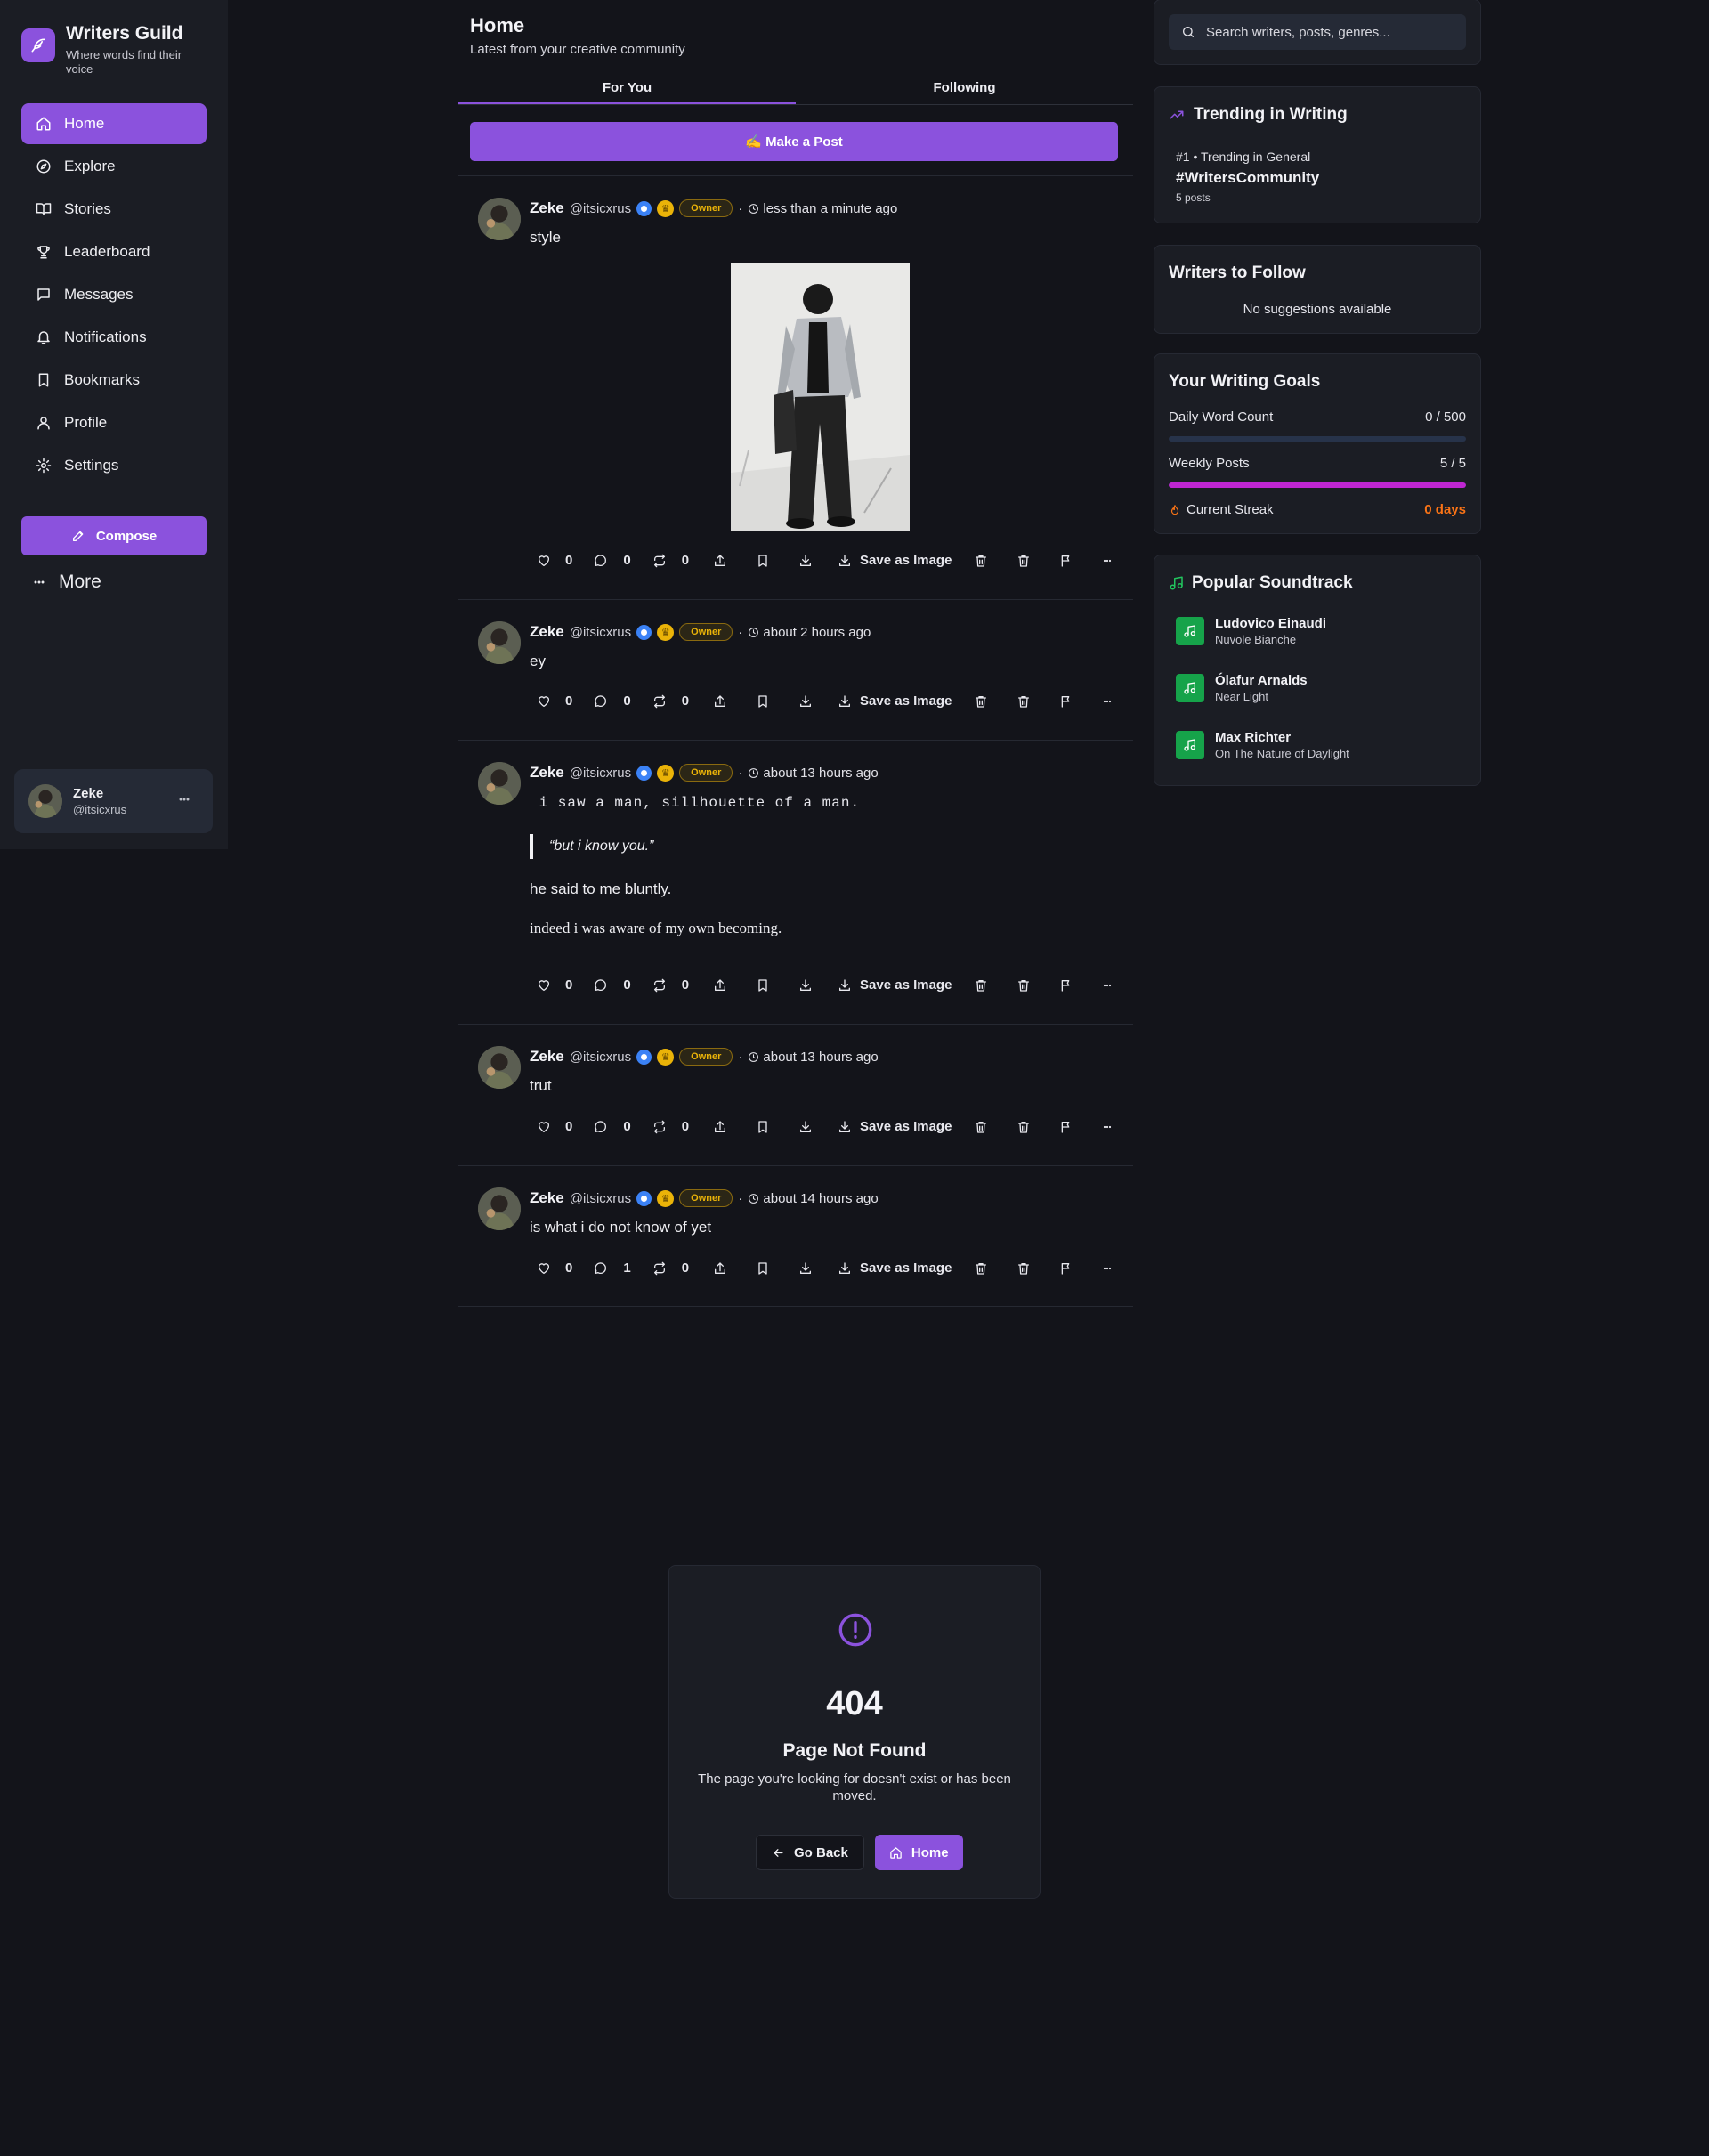  I want to click on nav-item-bookmarks: Bookmarks, so click(114, 380).